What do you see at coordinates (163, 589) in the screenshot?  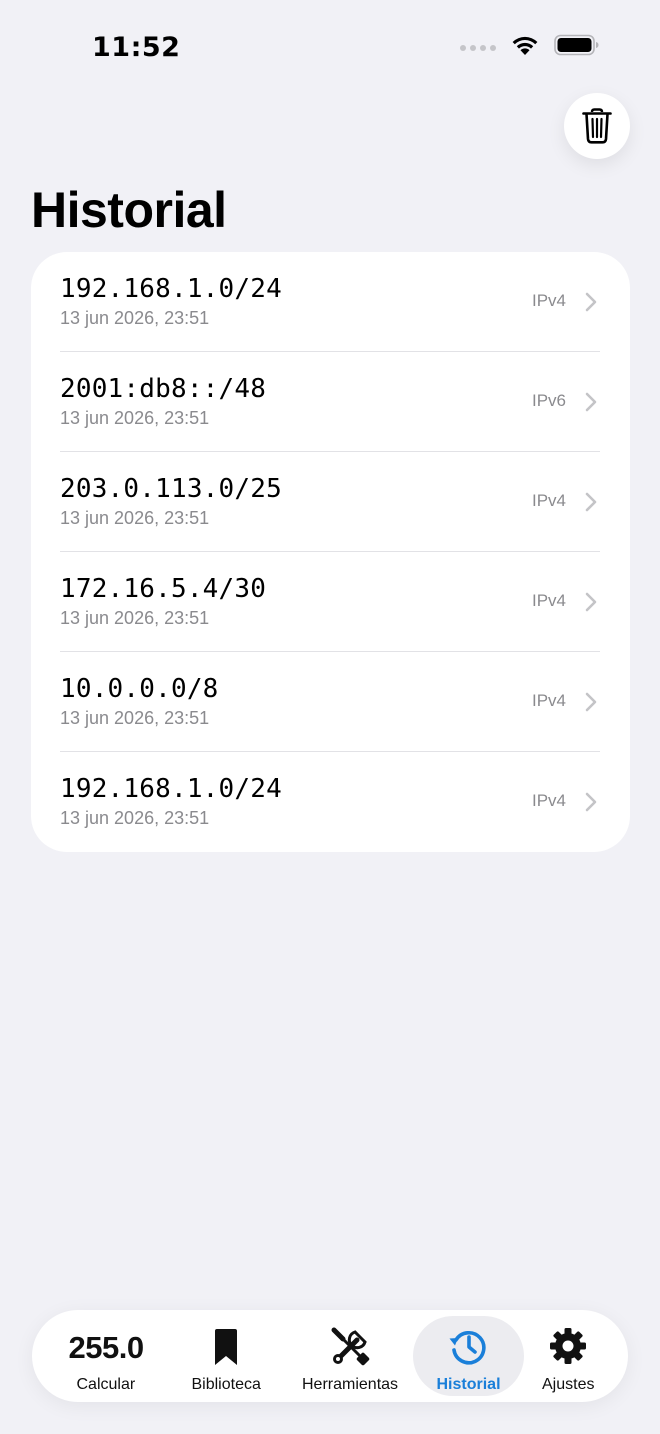 I see `history-address: 172.16.5.4/30` at bounding box center [163, 589].